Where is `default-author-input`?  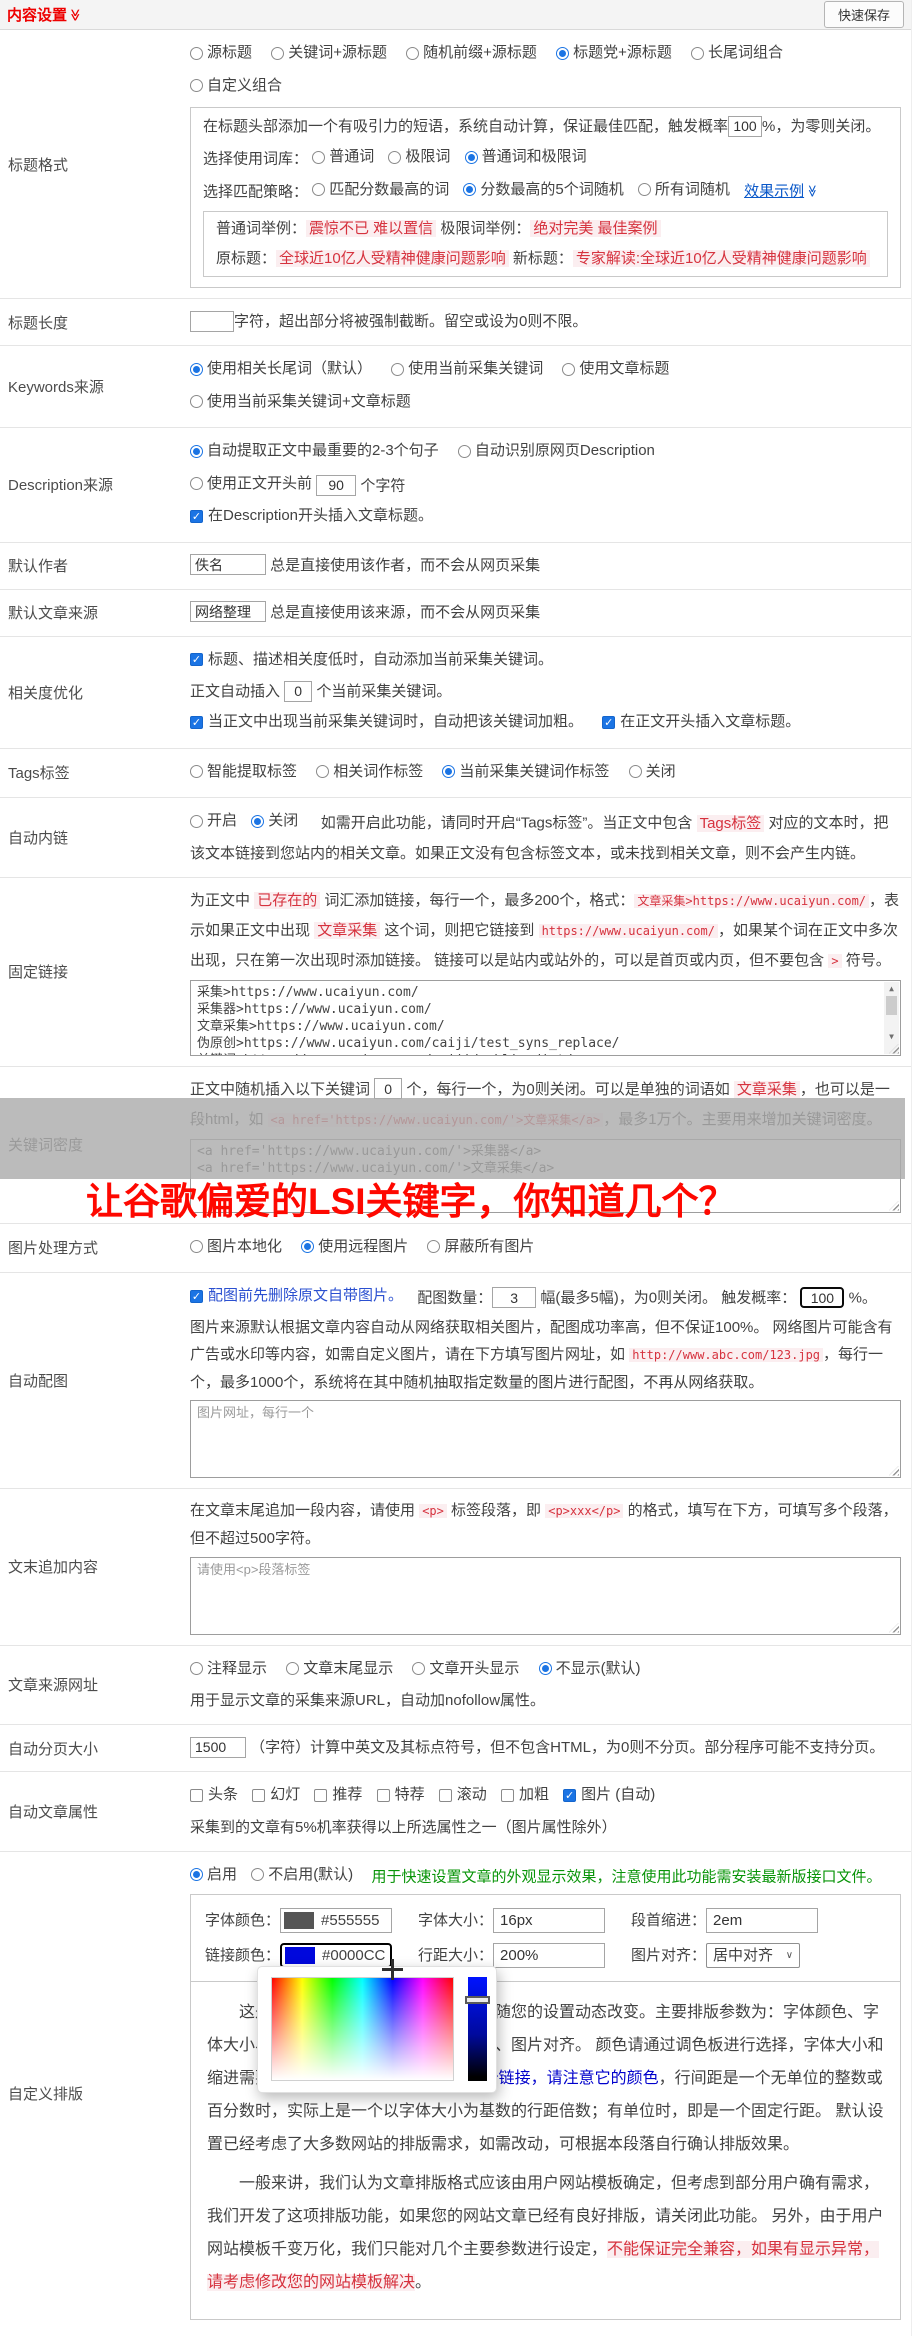 default-author-input is located at coordinates (228, 564).